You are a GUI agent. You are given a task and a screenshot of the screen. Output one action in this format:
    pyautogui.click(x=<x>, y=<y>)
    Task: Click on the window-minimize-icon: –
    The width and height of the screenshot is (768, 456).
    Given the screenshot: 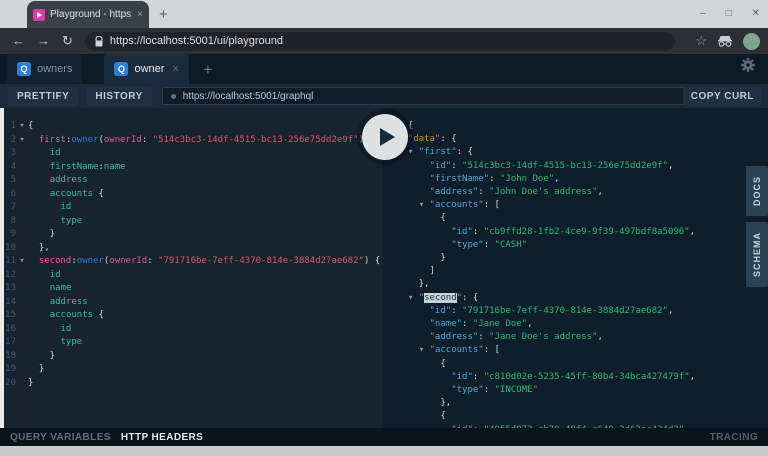 What is the action you would take?
    pyautogui.click(x=703, y=13)
    